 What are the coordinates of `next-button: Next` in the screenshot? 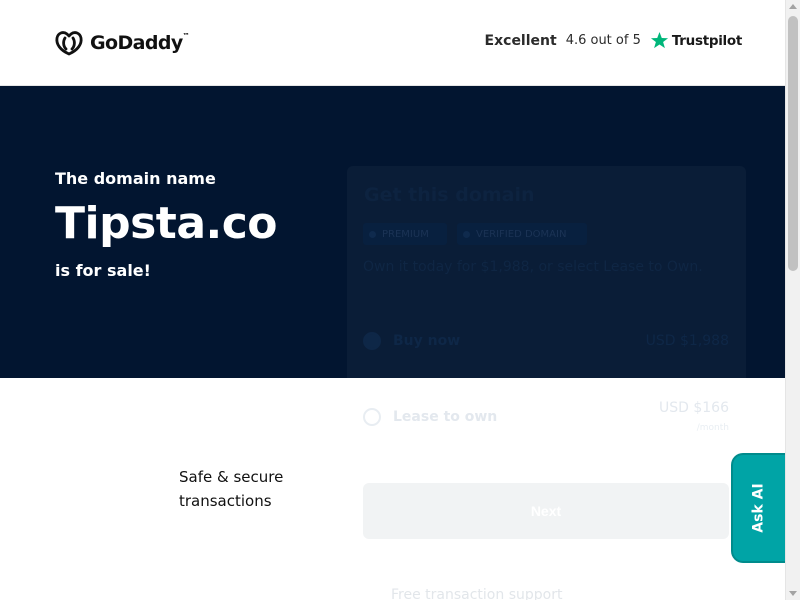 It's located at (546, 511).